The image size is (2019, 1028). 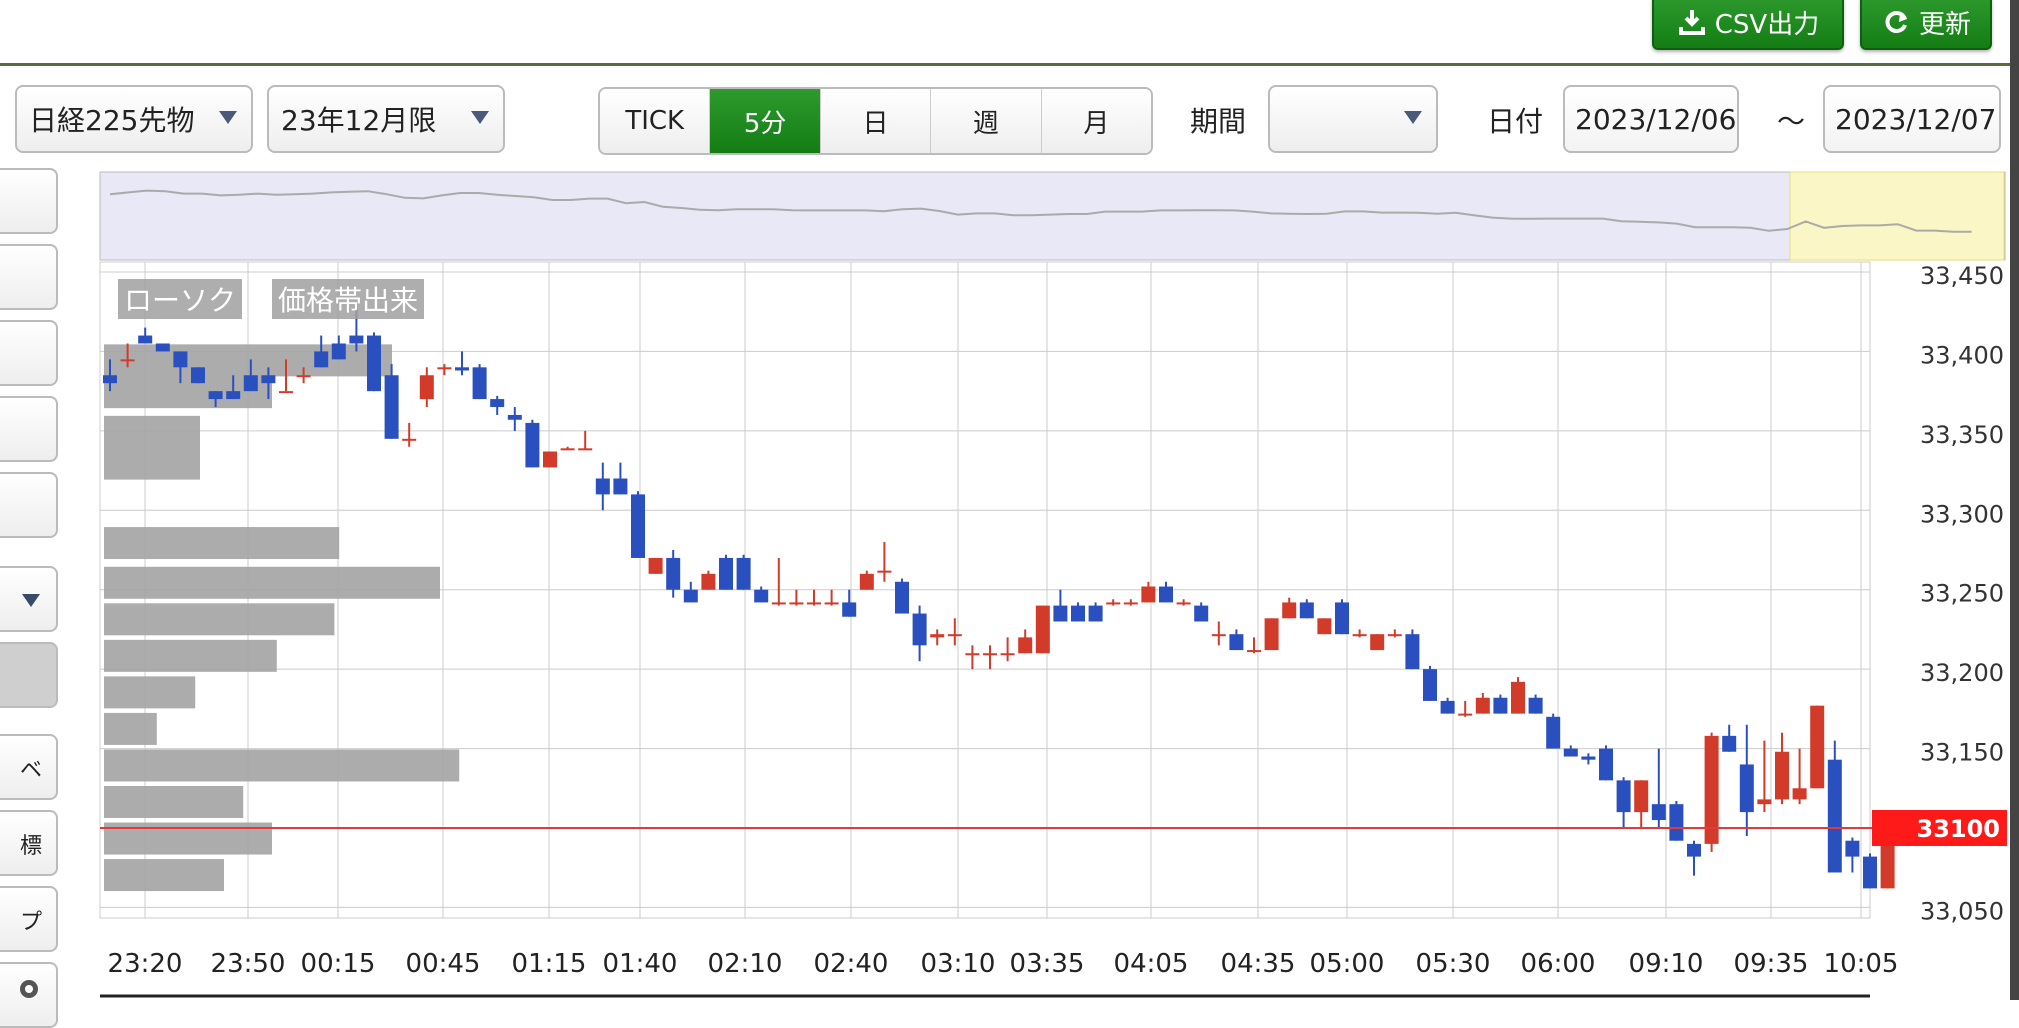 I want to click on y-tick-label: 33,150, so click(x=1962, y=753).